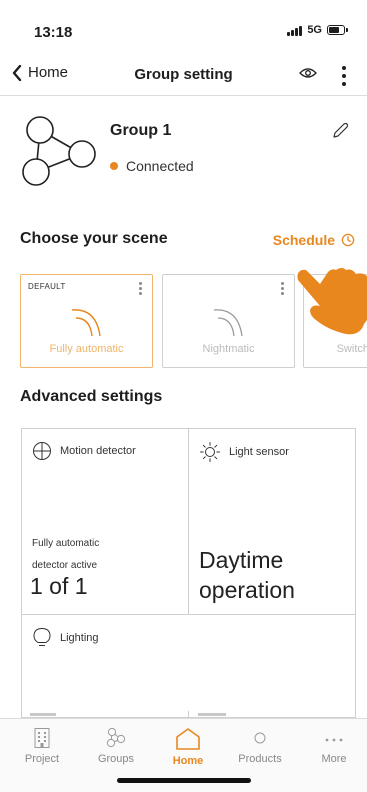 This screenshot has width=367, height=792. I want to click on status-time: 13:18, so click(53, 32).